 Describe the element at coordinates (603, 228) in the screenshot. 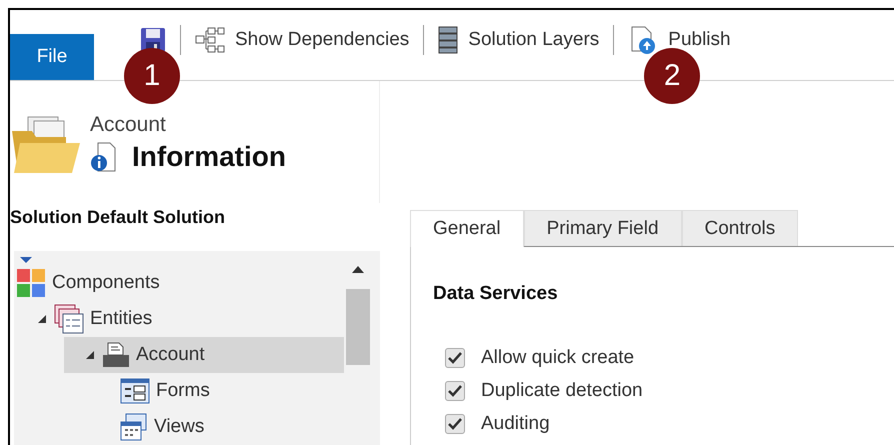

I see `tab: Primary Field` at that location.